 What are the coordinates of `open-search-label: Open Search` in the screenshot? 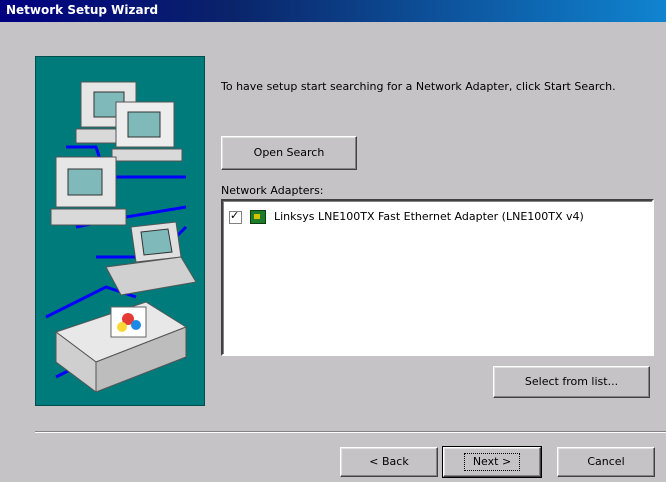 It's located at (289, 152).